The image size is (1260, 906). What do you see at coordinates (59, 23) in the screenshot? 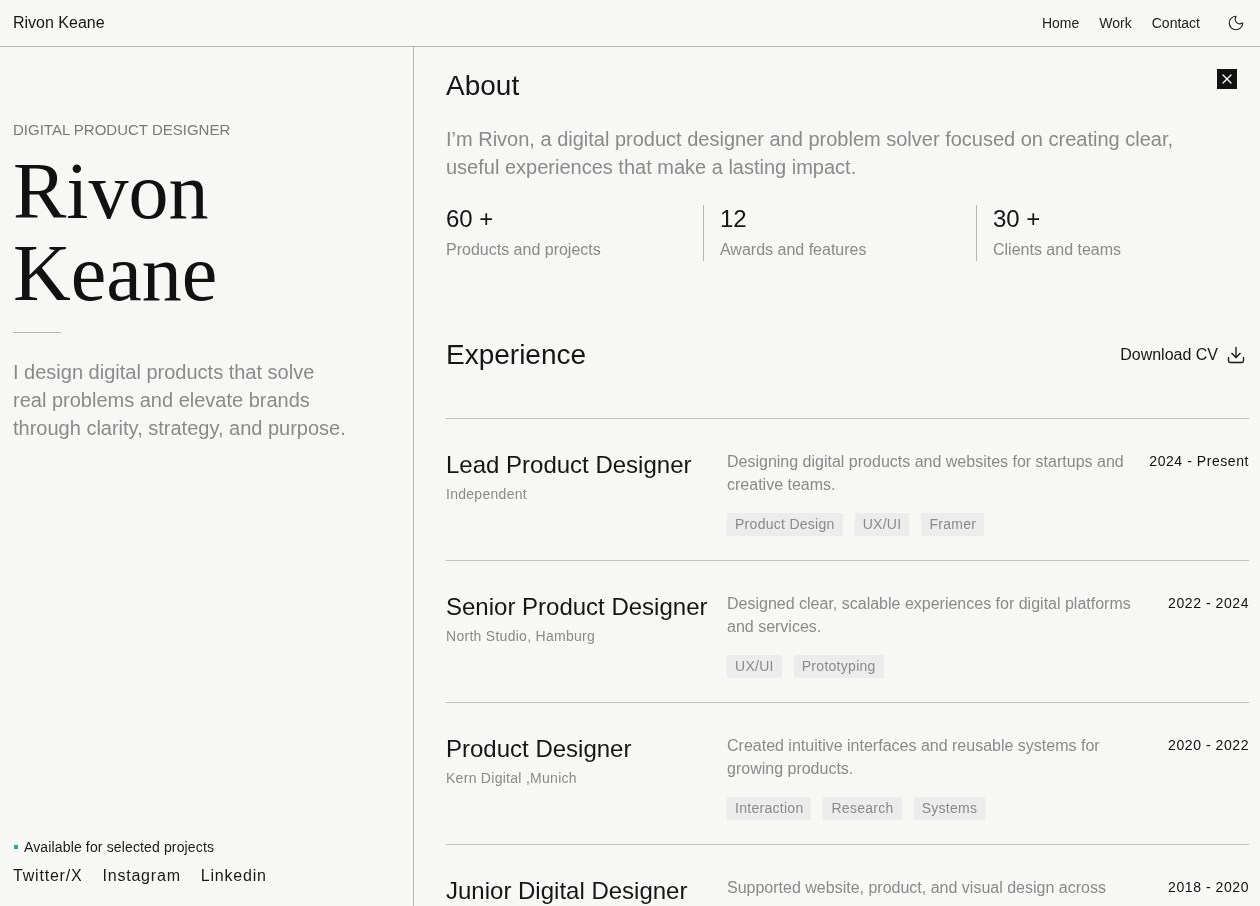
I see `brand-name: Rivon Keane` at bounding box center [59, 23].